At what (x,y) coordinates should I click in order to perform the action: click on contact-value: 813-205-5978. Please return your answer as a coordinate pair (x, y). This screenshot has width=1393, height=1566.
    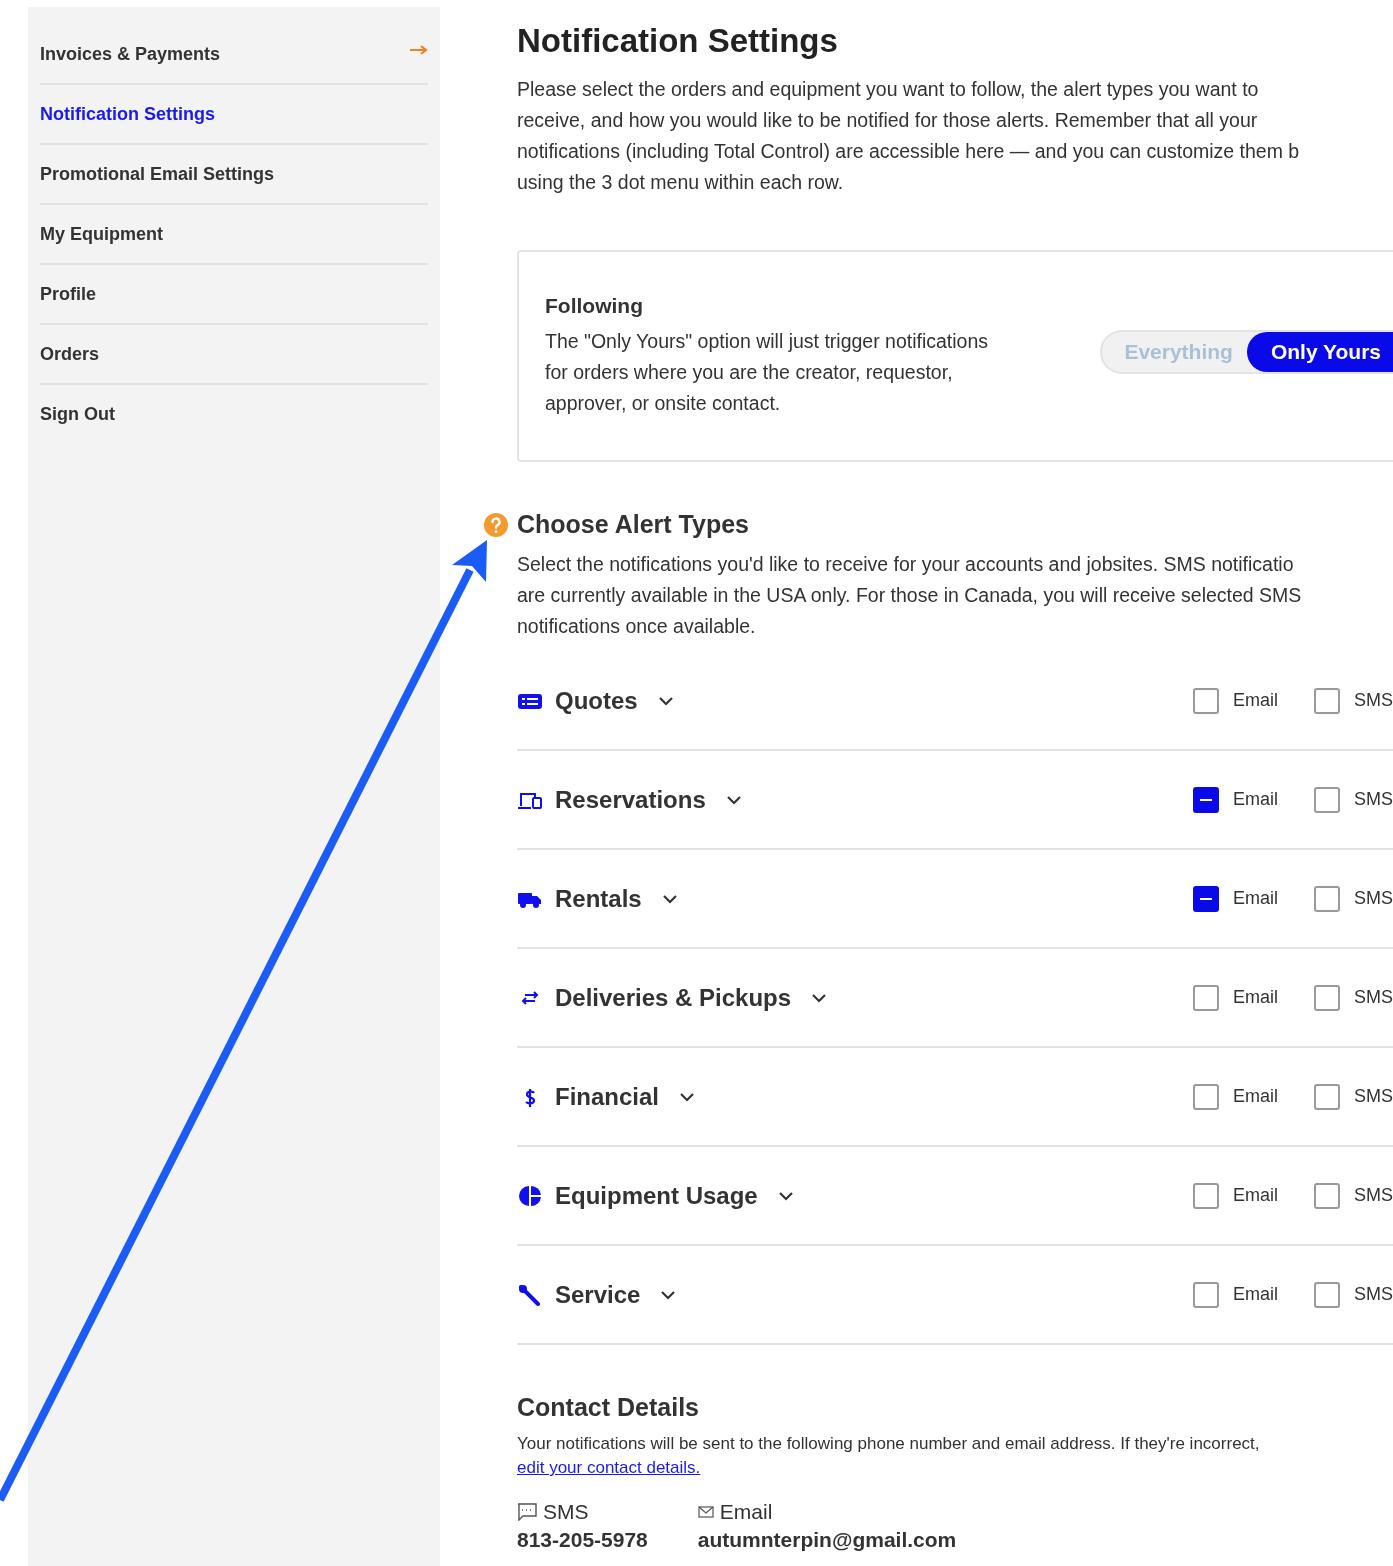
    Looking at the image, I should click on (582, 1540).